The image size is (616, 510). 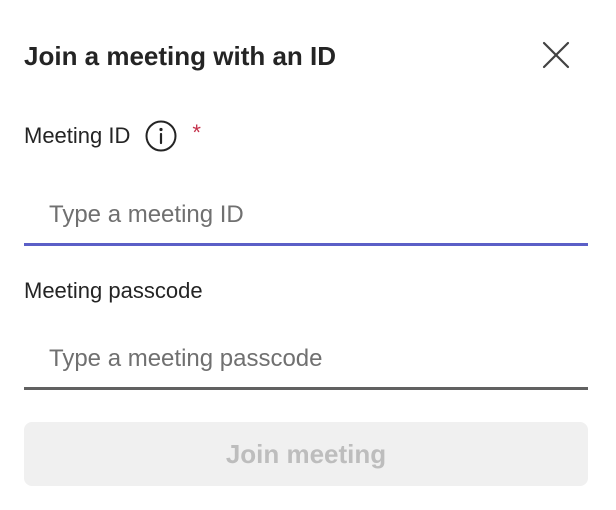 What do you see at coordinates (161, 136) in the screenshot?
I see `info-icon` at bounding box center [161, 136].